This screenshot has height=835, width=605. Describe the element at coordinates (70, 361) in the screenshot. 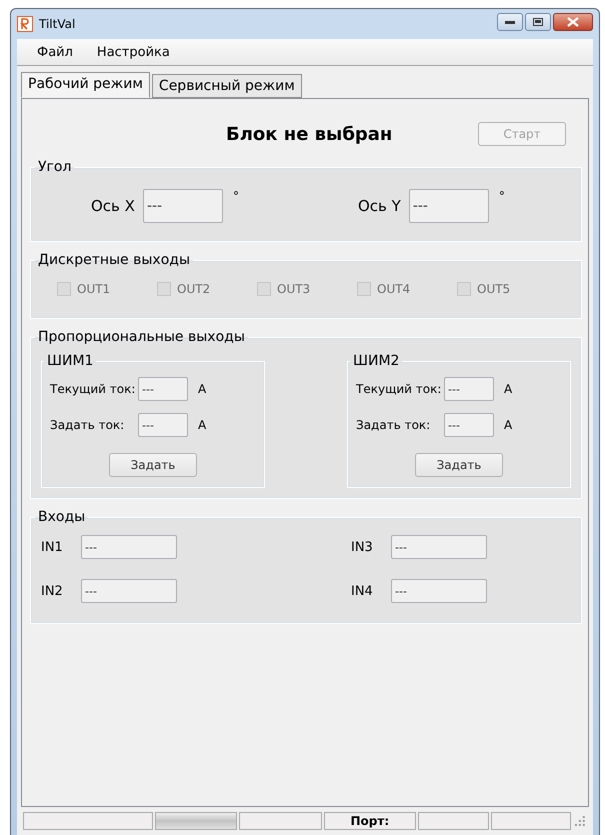

I see `group-title: ШИМ1` at that location.